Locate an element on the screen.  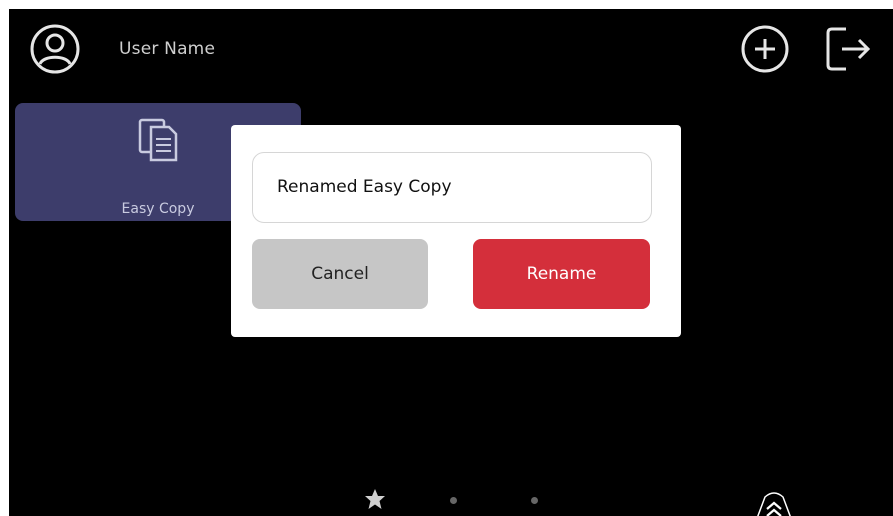
cancel-button: Cancel is located at coordinates (340, 274).